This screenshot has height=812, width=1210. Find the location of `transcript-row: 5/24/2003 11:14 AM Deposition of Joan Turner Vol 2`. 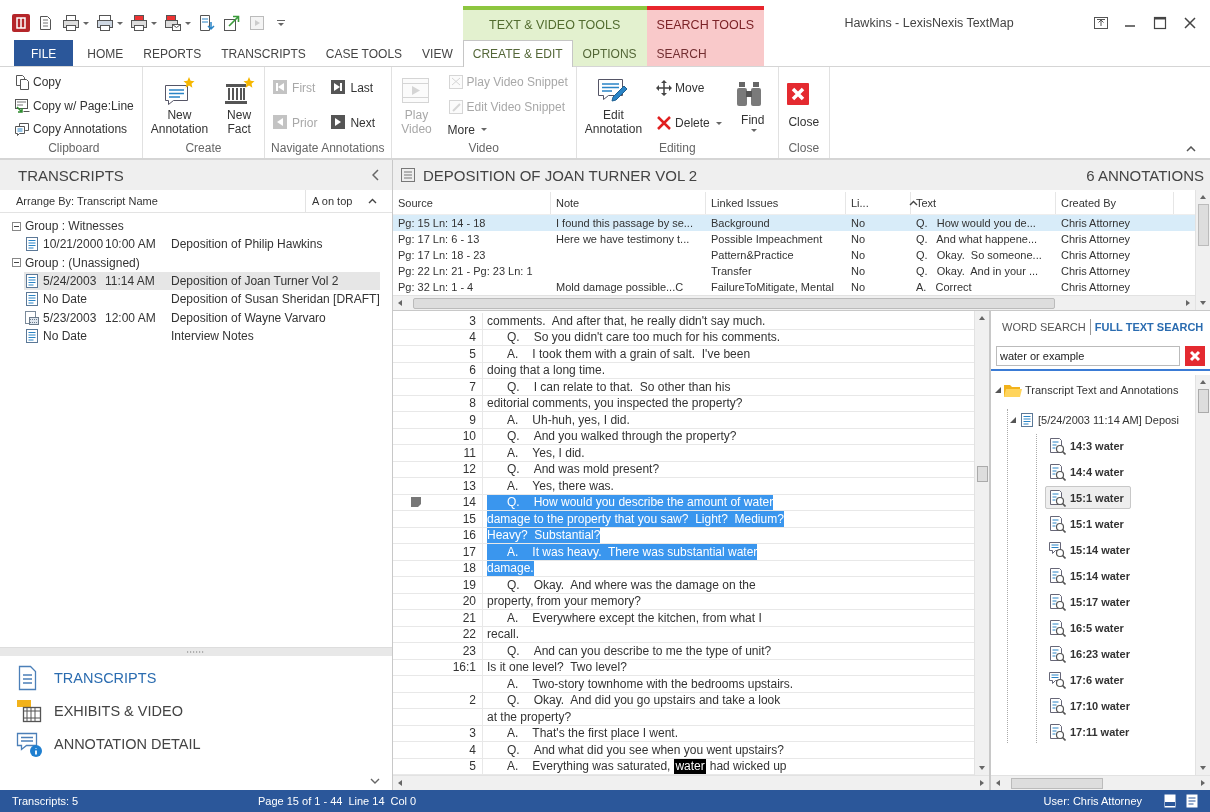

transcript-row: 5/24/2003 11:14 AM Deposition of Joan Turner Vol 2 is located at coordinates (202, 280).